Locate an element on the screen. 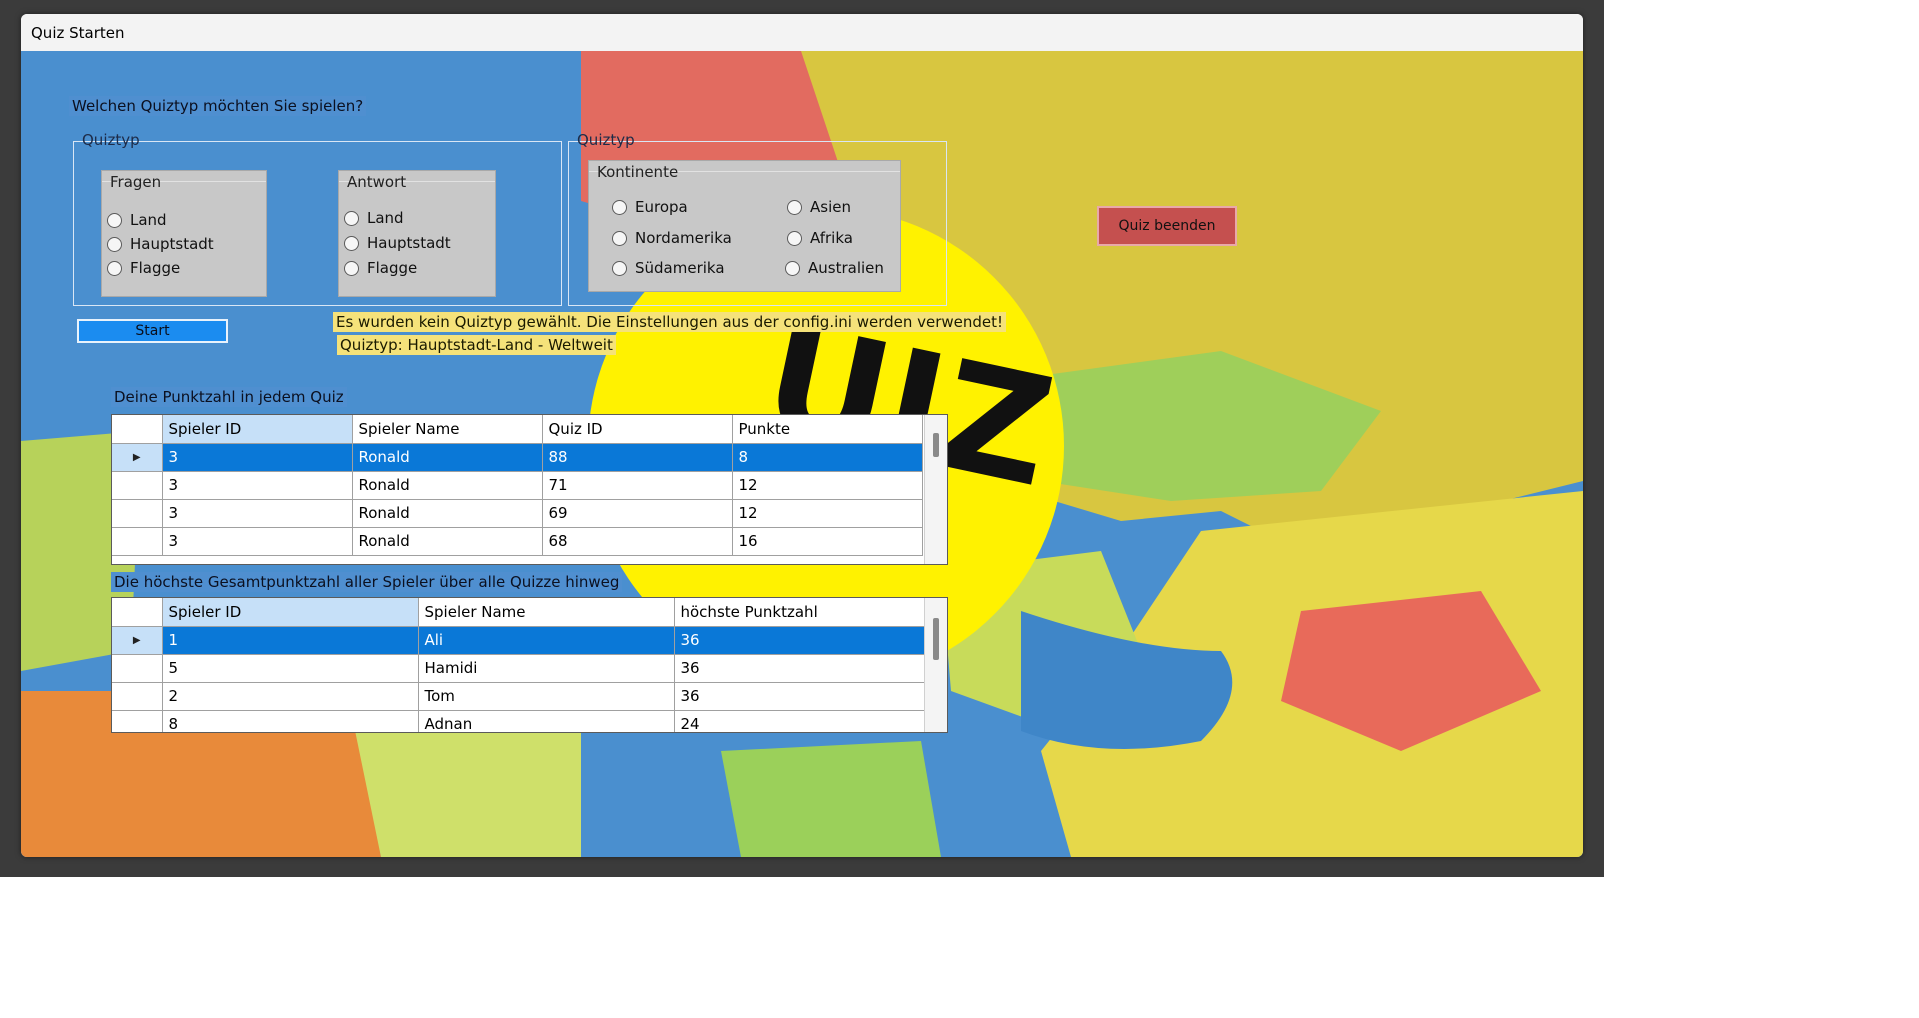  window-title: Quiz Starten is located at coordinates (78, 33).